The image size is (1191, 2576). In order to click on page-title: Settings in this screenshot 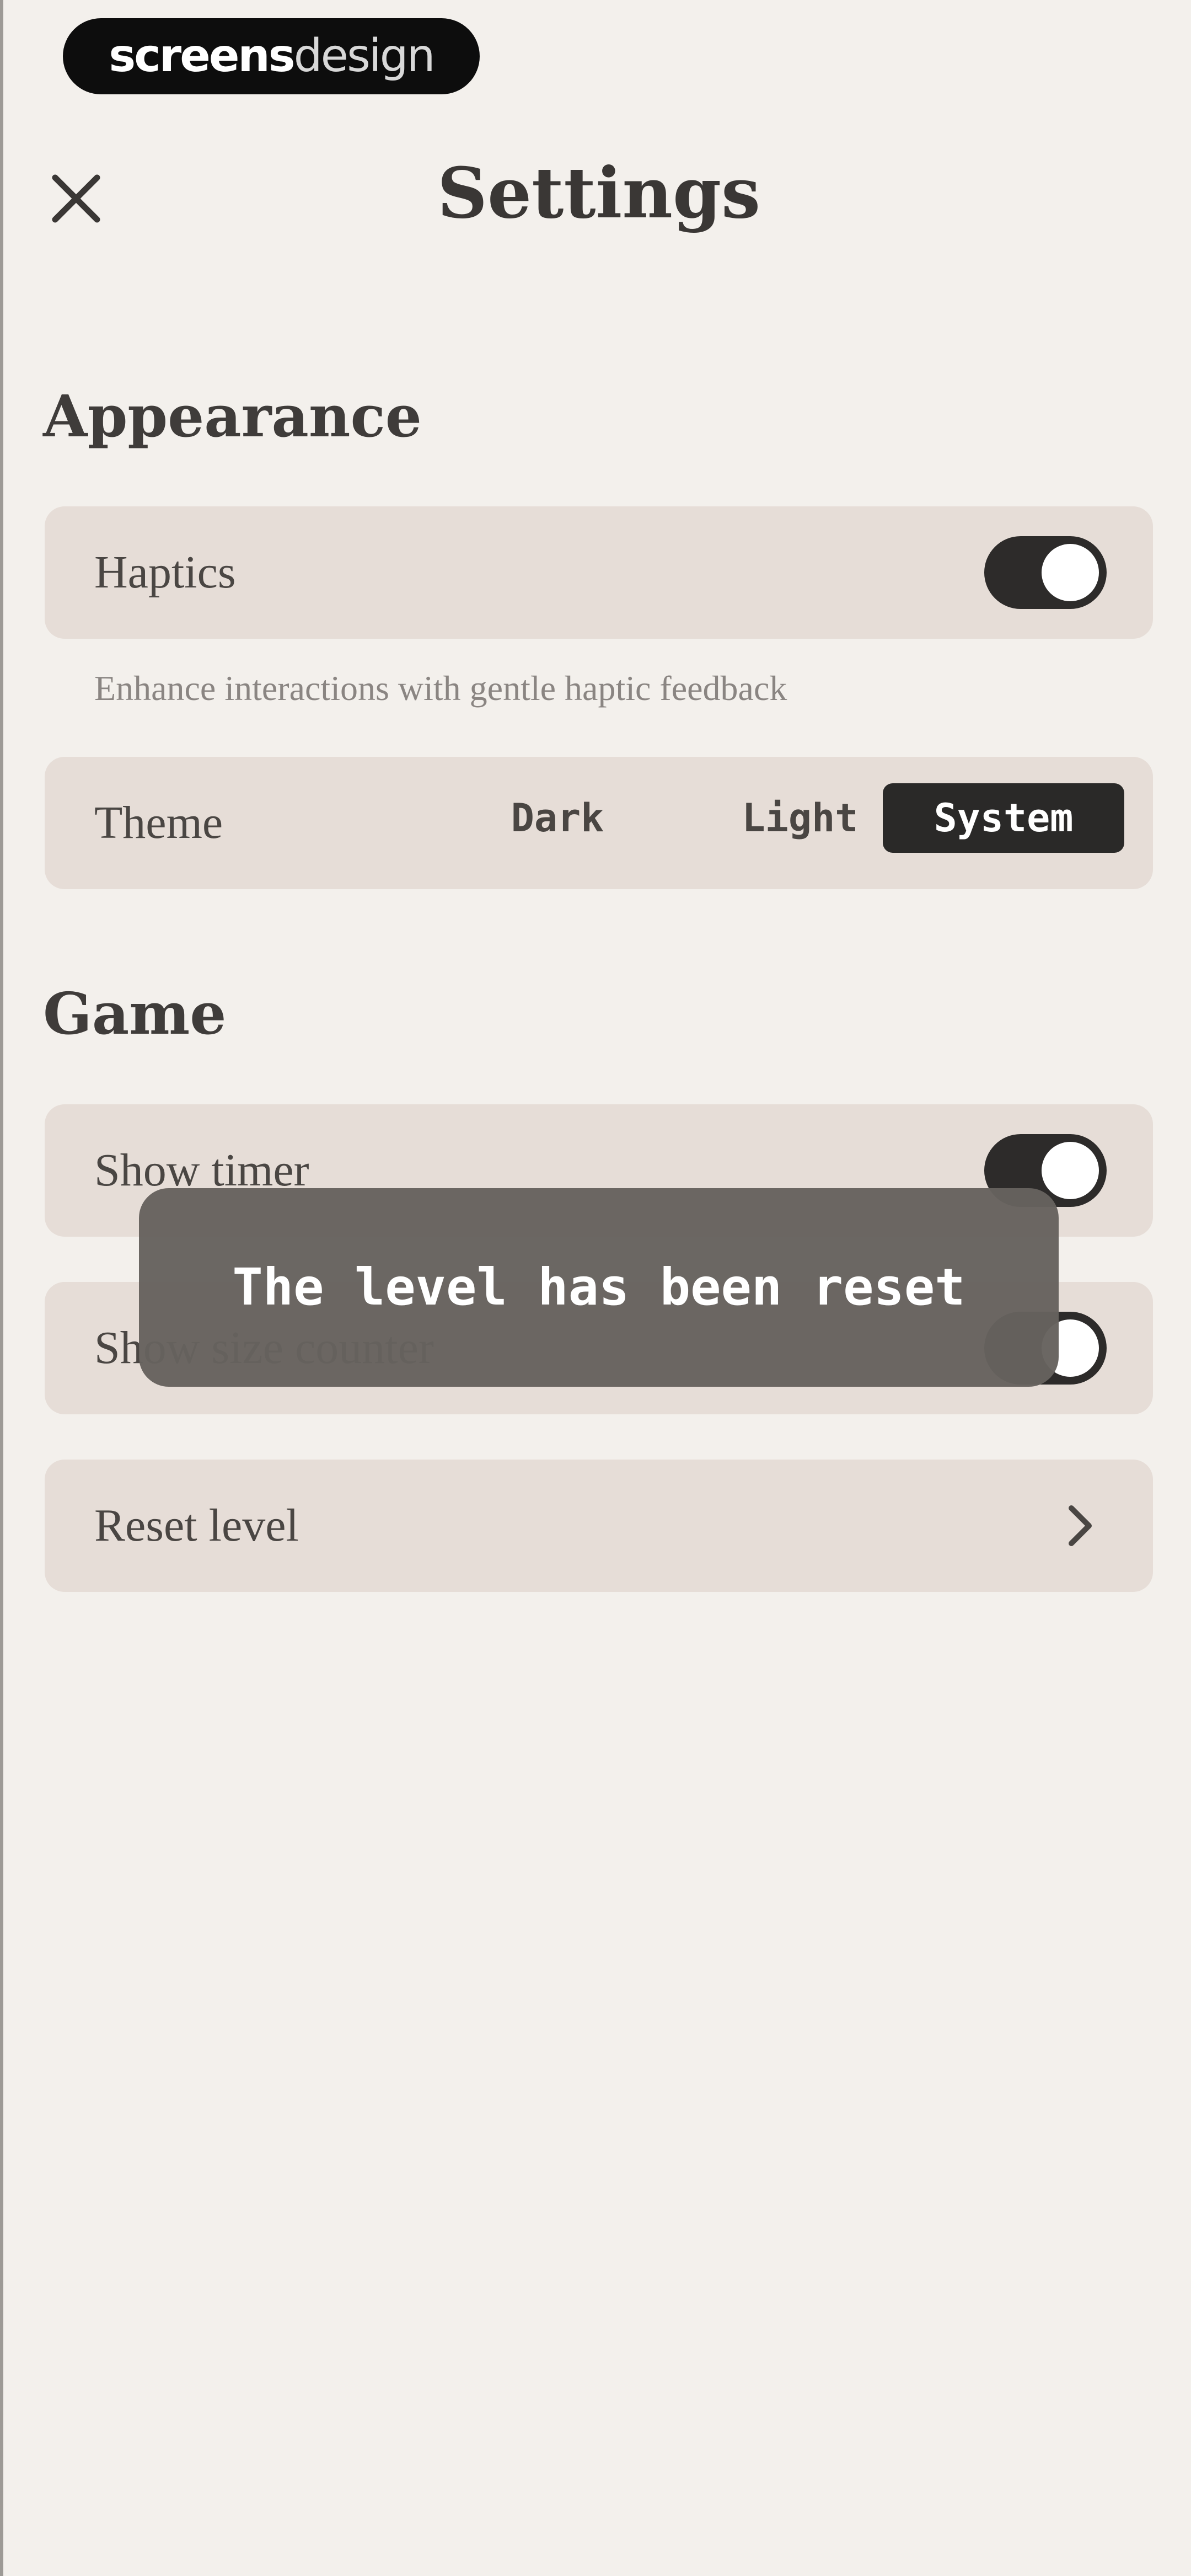, I will do `click(599, 193)`.